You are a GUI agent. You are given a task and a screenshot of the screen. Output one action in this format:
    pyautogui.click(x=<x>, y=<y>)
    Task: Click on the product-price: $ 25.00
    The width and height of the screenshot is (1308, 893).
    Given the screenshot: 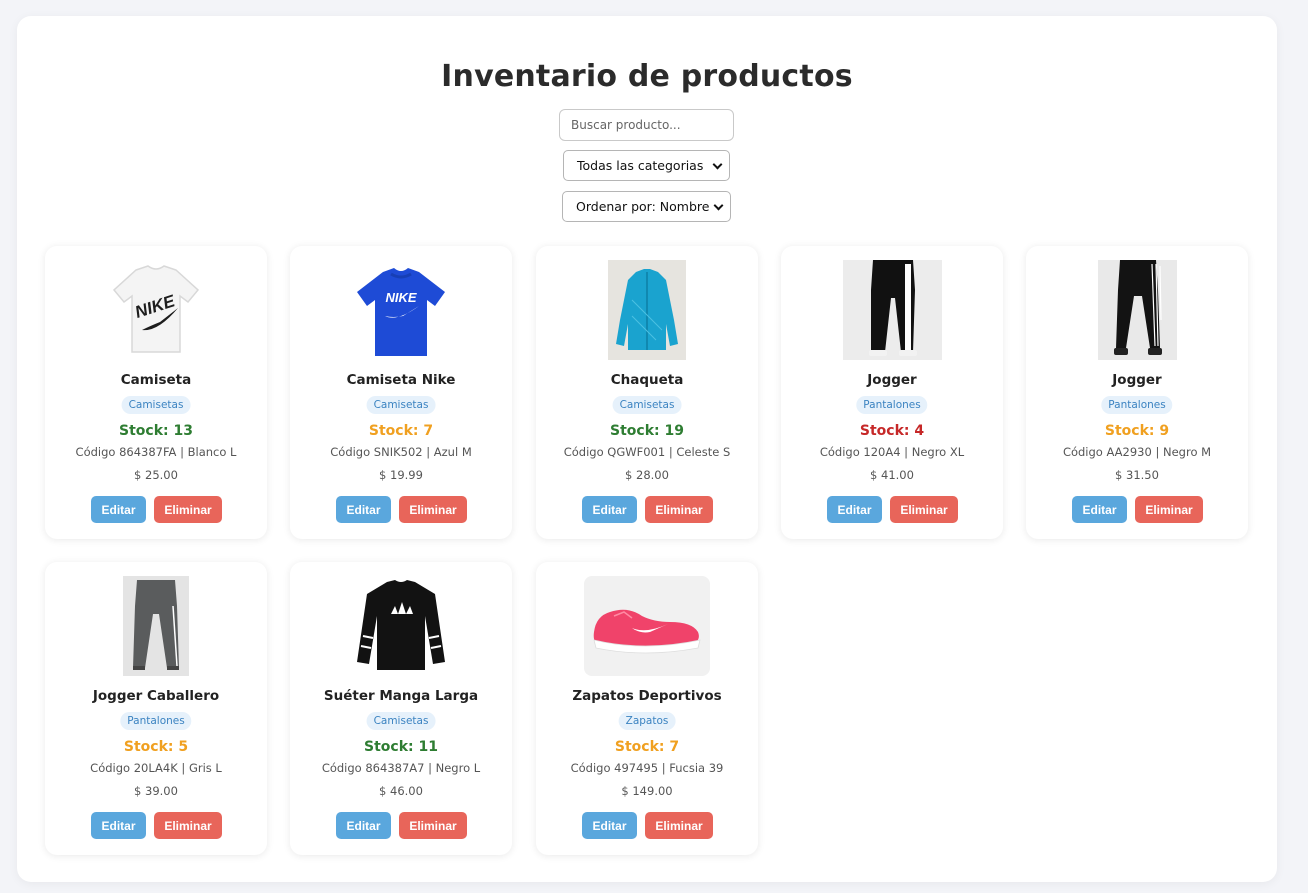 What is the action you would take?
    pyautogui.click(x=156, y=475)
    